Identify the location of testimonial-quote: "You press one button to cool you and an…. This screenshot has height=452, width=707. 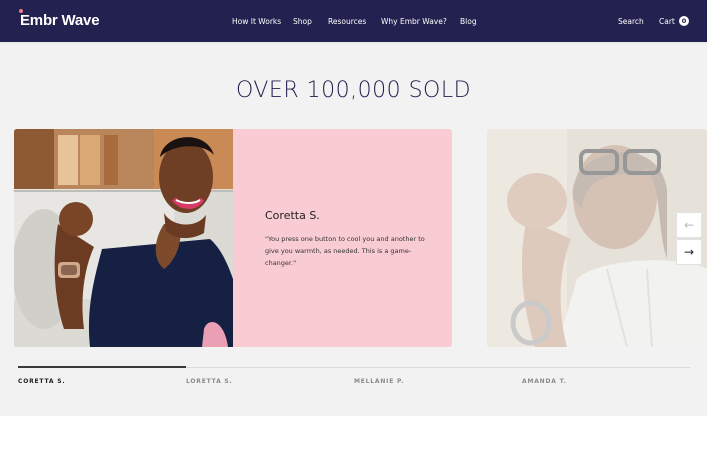
(345, 251).